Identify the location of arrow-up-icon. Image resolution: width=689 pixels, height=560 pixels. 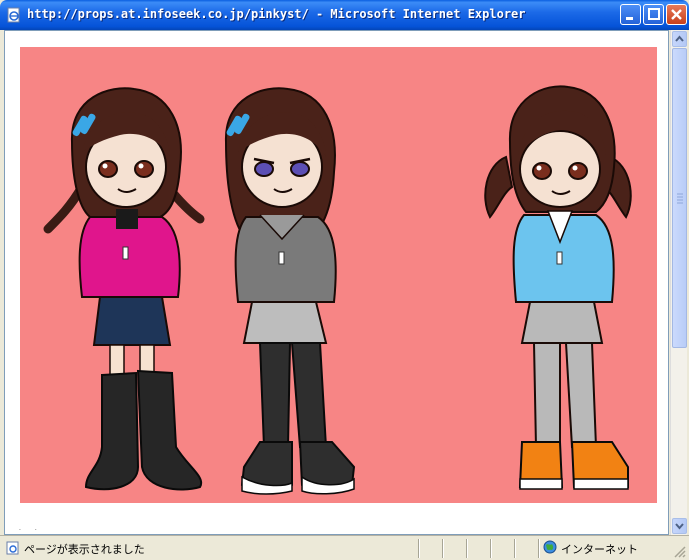
(679, 38).